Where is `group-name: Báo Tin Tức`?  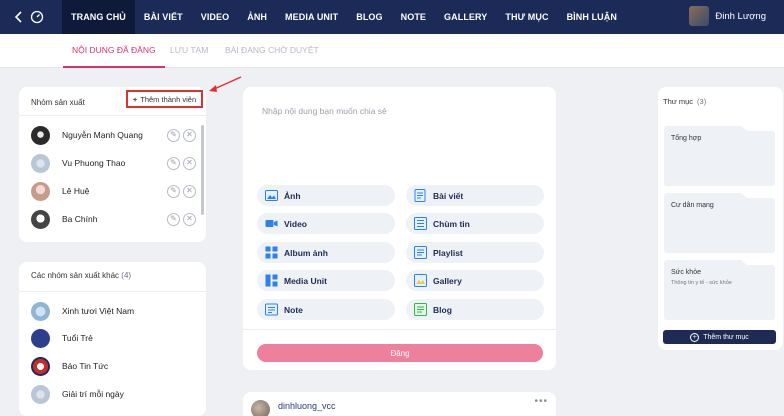 group-name: Báo Tin Tức is located at coordinates (85, 366).